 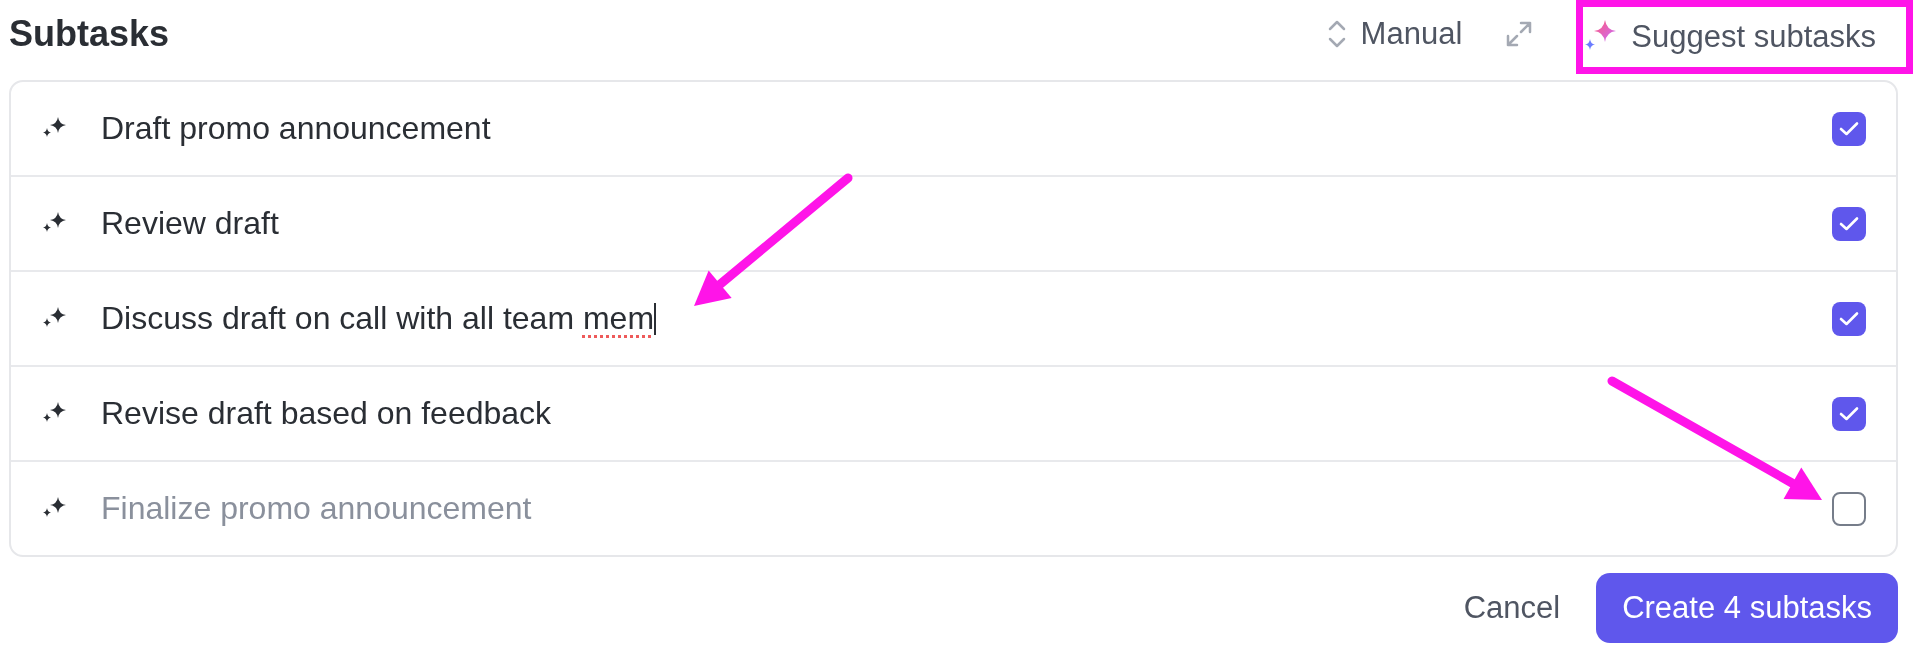 What do you see at coordinates (1512, 608) in the screenshot?
I see `cancel-button: Cancel` at bounding box center [1512, 608].